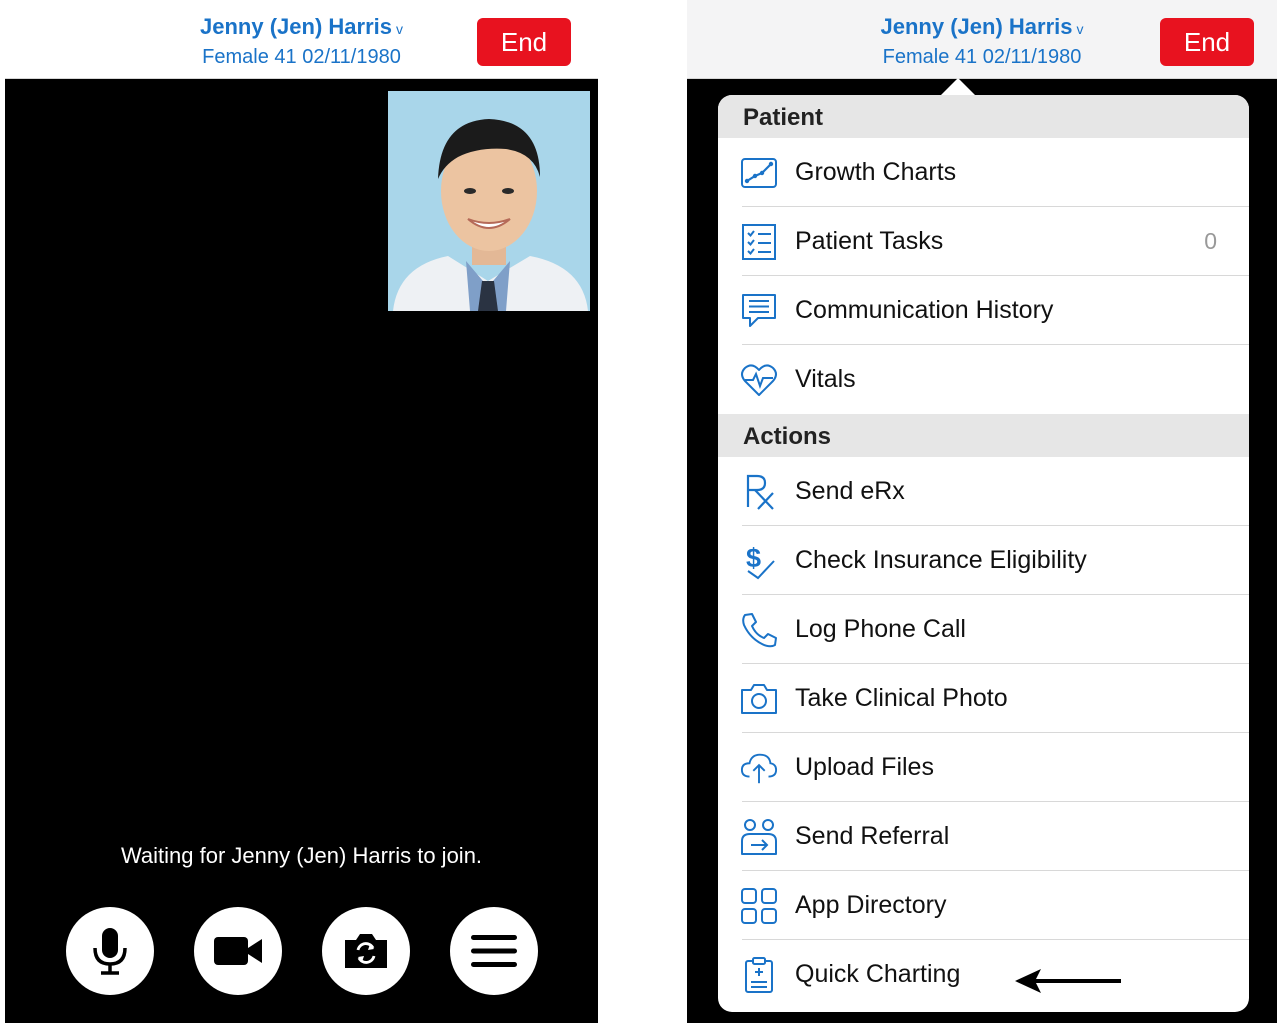 This screenshot has height=1023, width=1277. What do you see at coordinates (759, 975) in the screenshot?
I see `clipboard-icon` at bounding box center [759, 975].